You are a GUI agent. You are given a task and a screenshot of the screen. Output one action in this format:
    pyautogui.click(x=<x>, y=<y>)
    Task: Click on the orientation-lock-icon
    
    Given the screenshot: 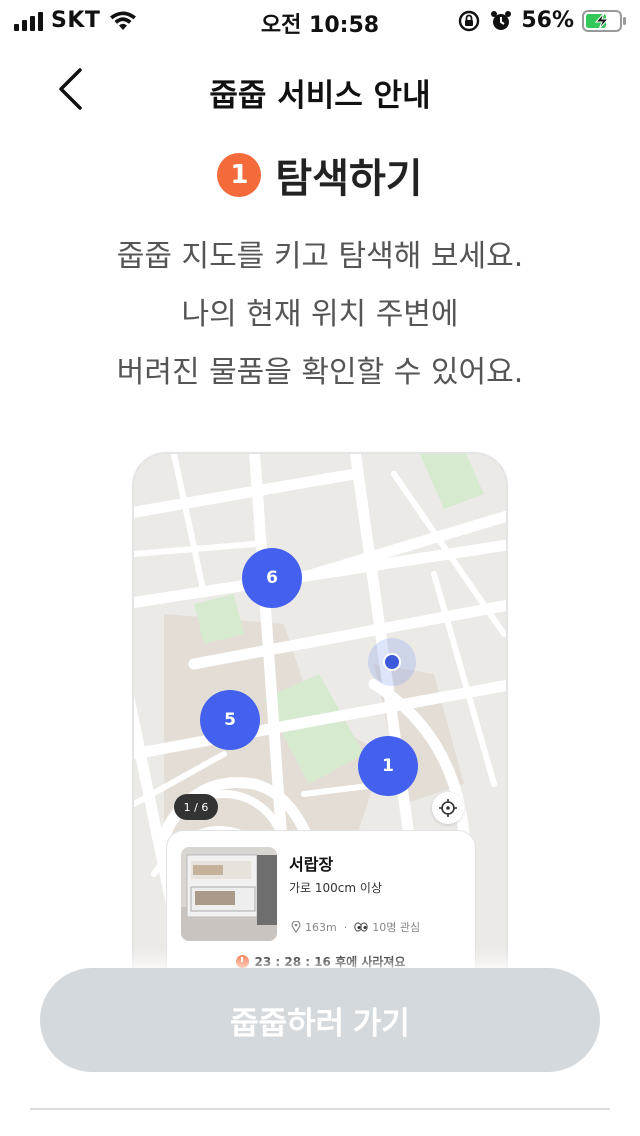 What is the action you would take?
    pyautogui.click(x=469, y=20)
    